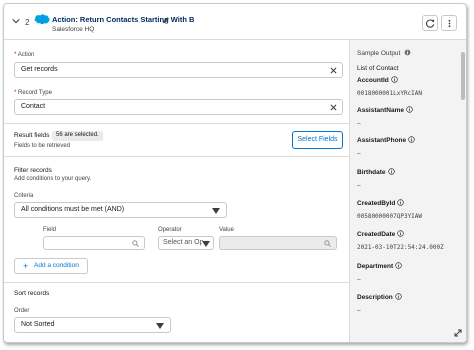 This screenshot has height=350, width=474. I want to click on result-fields-subtitle: Fields to be retrieved, so click(42, 146).